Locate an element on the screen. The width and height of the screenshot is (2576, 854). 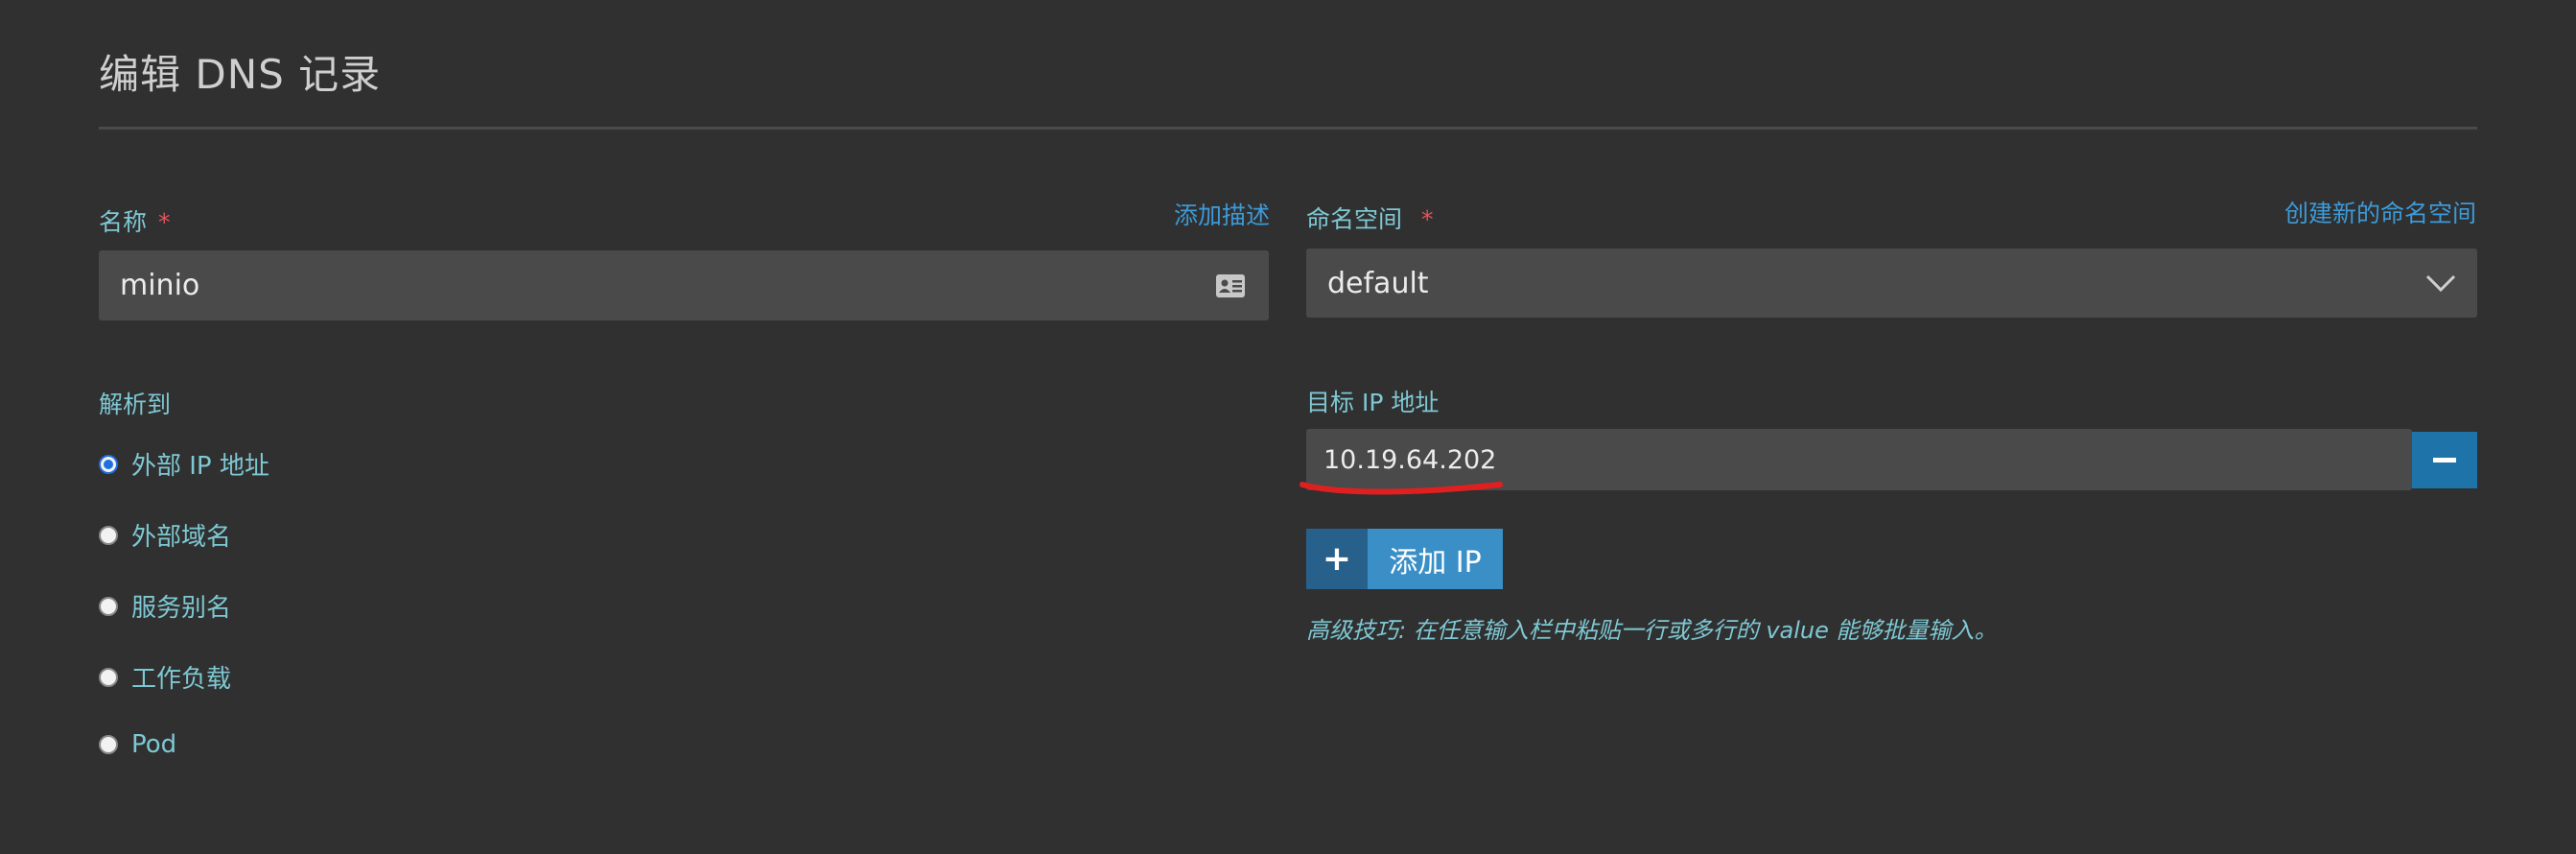
target-ip-value: 10.19.64.202 is located at coordinates (1410, 459).